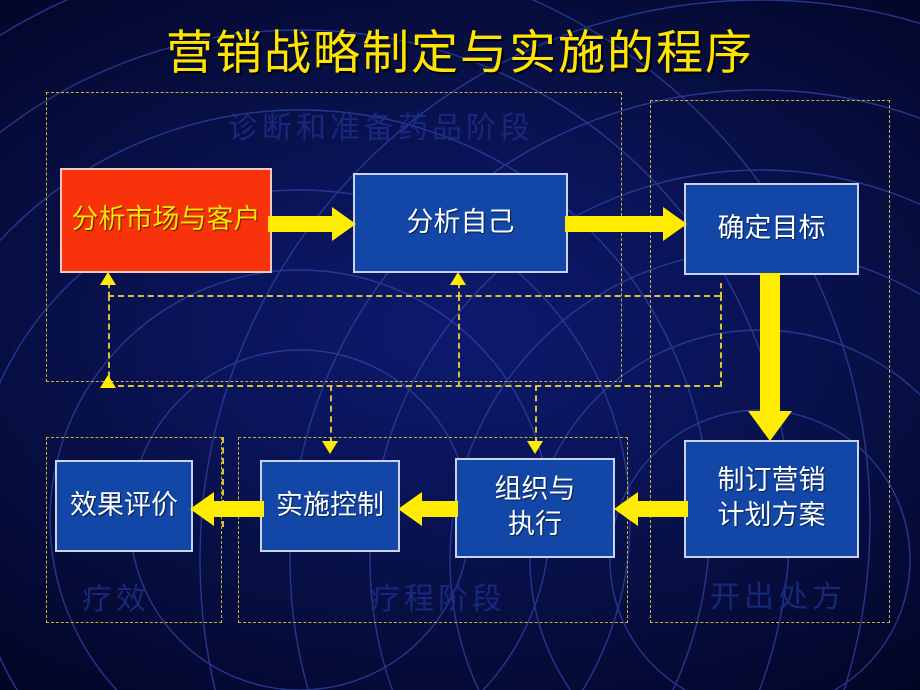 The image size is (920, 690). Describe the element at coordinates (438, 599) in the screenshot. I see `watermark-treatment-stage: 疗程阶段` at that location.